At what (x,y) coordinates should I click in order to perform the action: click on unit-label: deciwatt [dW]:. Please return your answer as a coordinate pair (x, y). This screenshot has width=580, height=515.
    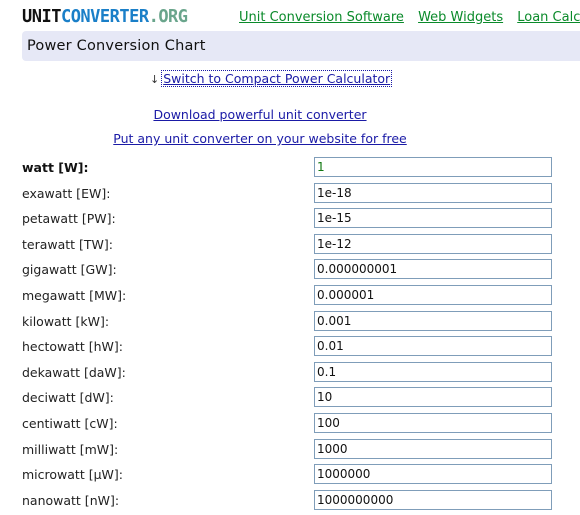
    Looking at the image, I should click on (68, 398).